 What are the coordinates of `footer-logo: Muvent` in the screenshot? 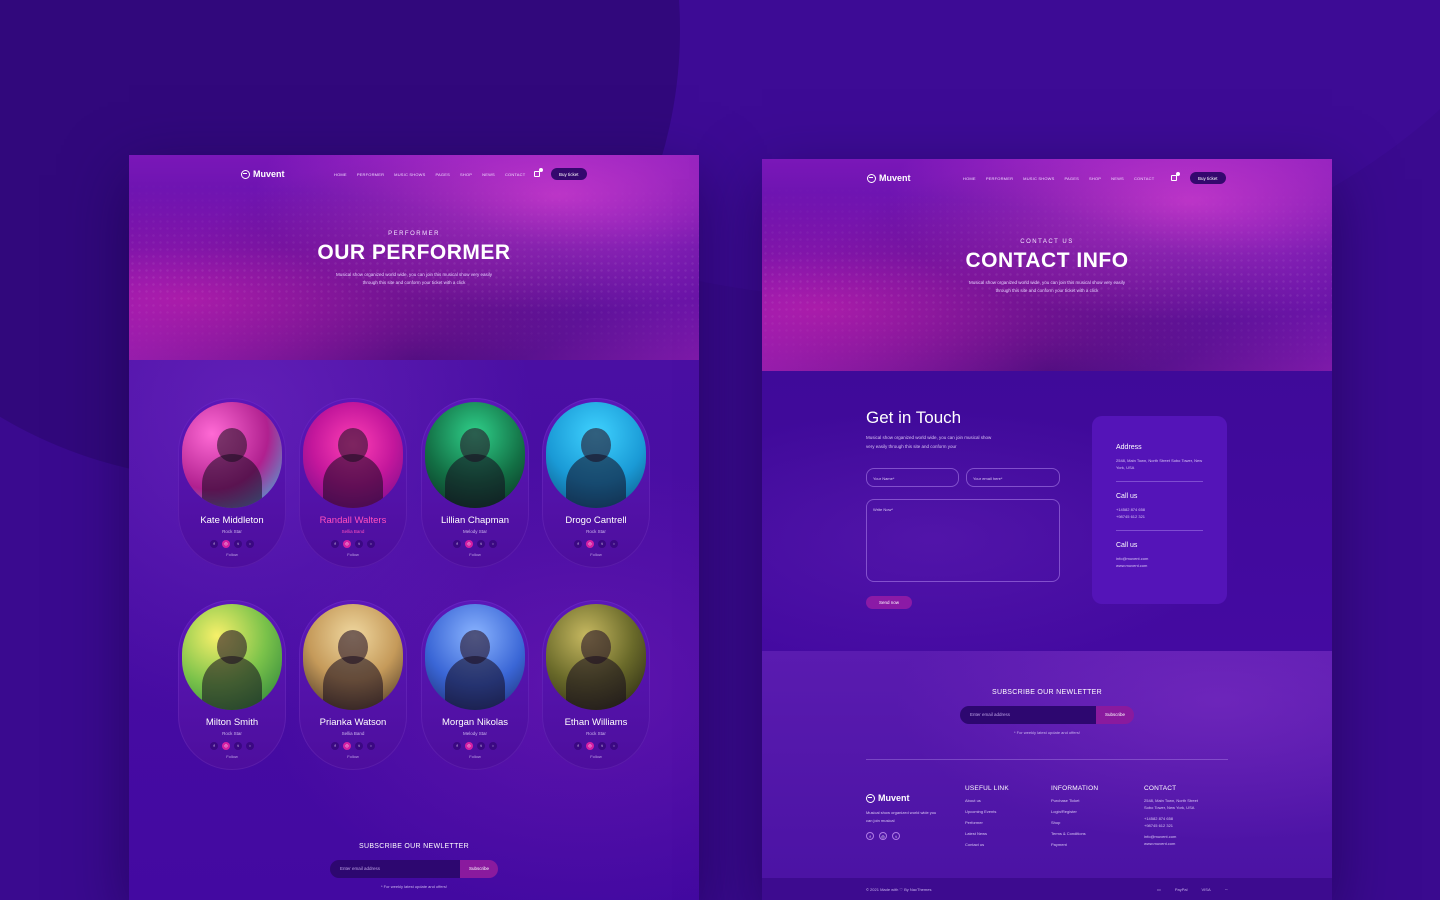 It's located at (903, 798).